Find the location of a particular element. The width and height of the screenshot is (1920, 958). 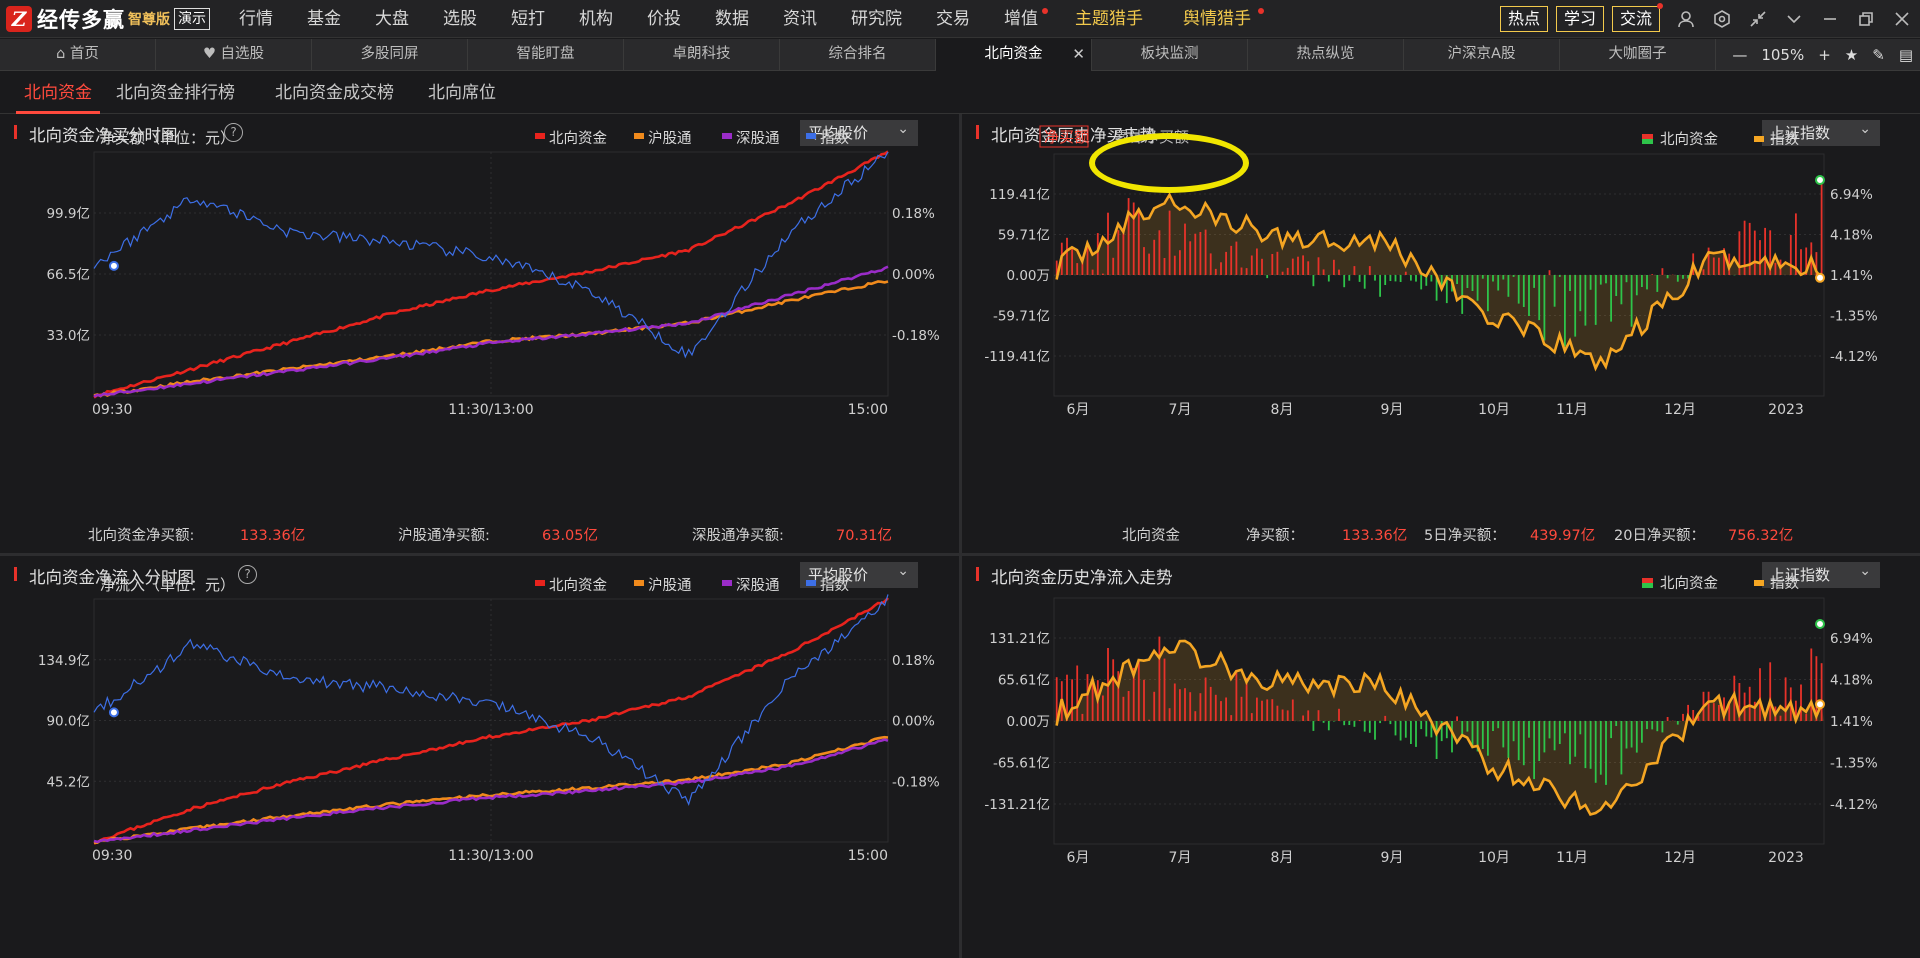

community-label: 交流 is located at coordinates (1635, 18).